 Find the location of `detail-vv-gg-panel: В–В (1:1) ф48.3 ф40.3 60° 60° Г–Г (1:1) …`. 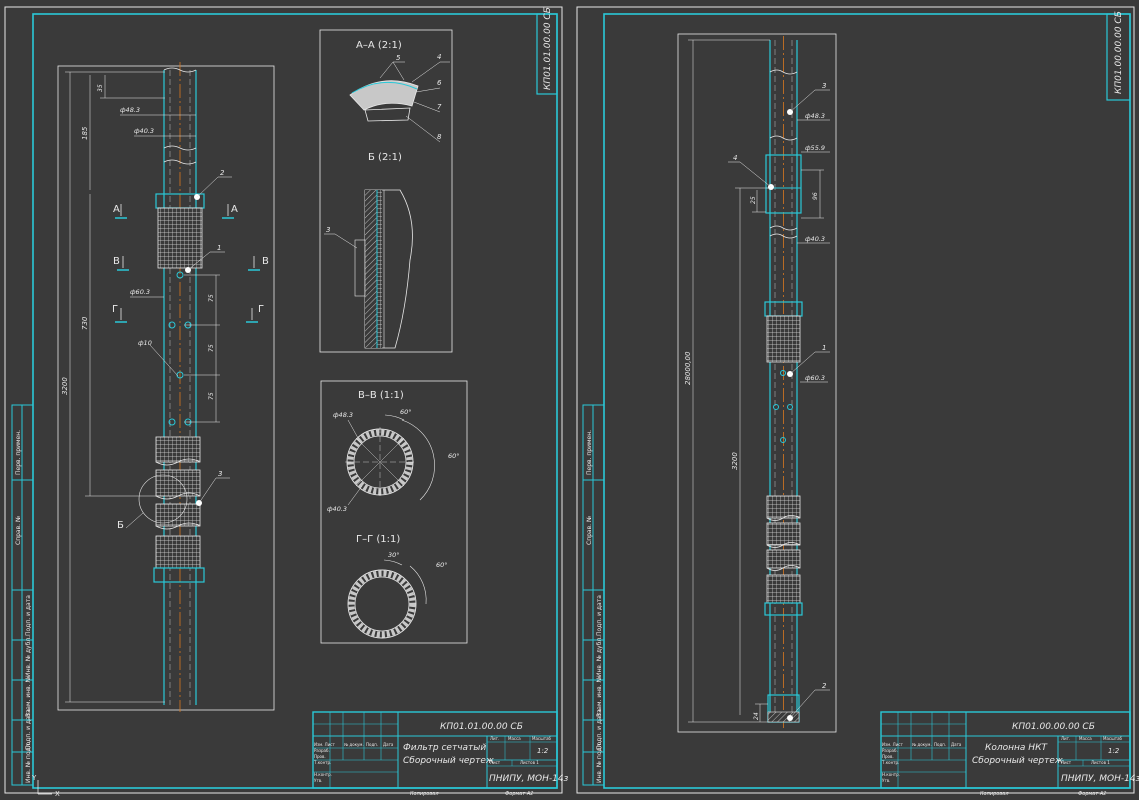

detail-vv-gg-panel: В–В (1:1) ф48.3 ф40.3 60° 60° Г–Г (1:1) … is located at coordinates (394, 512).